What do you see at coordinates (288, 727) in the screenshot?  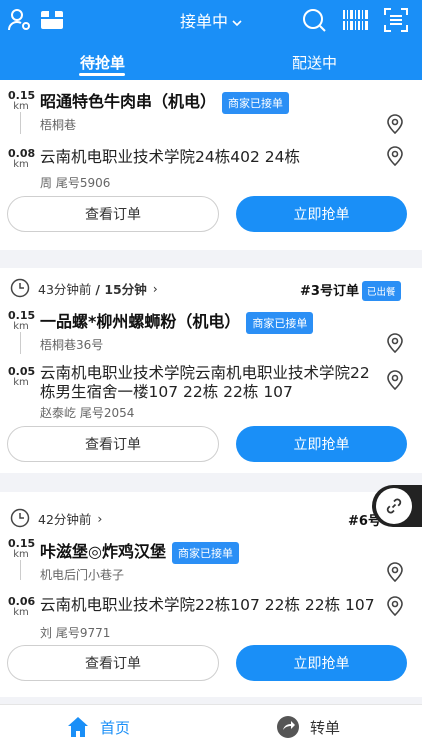 I see `transfer-icon` at bounding box center [288, 727].